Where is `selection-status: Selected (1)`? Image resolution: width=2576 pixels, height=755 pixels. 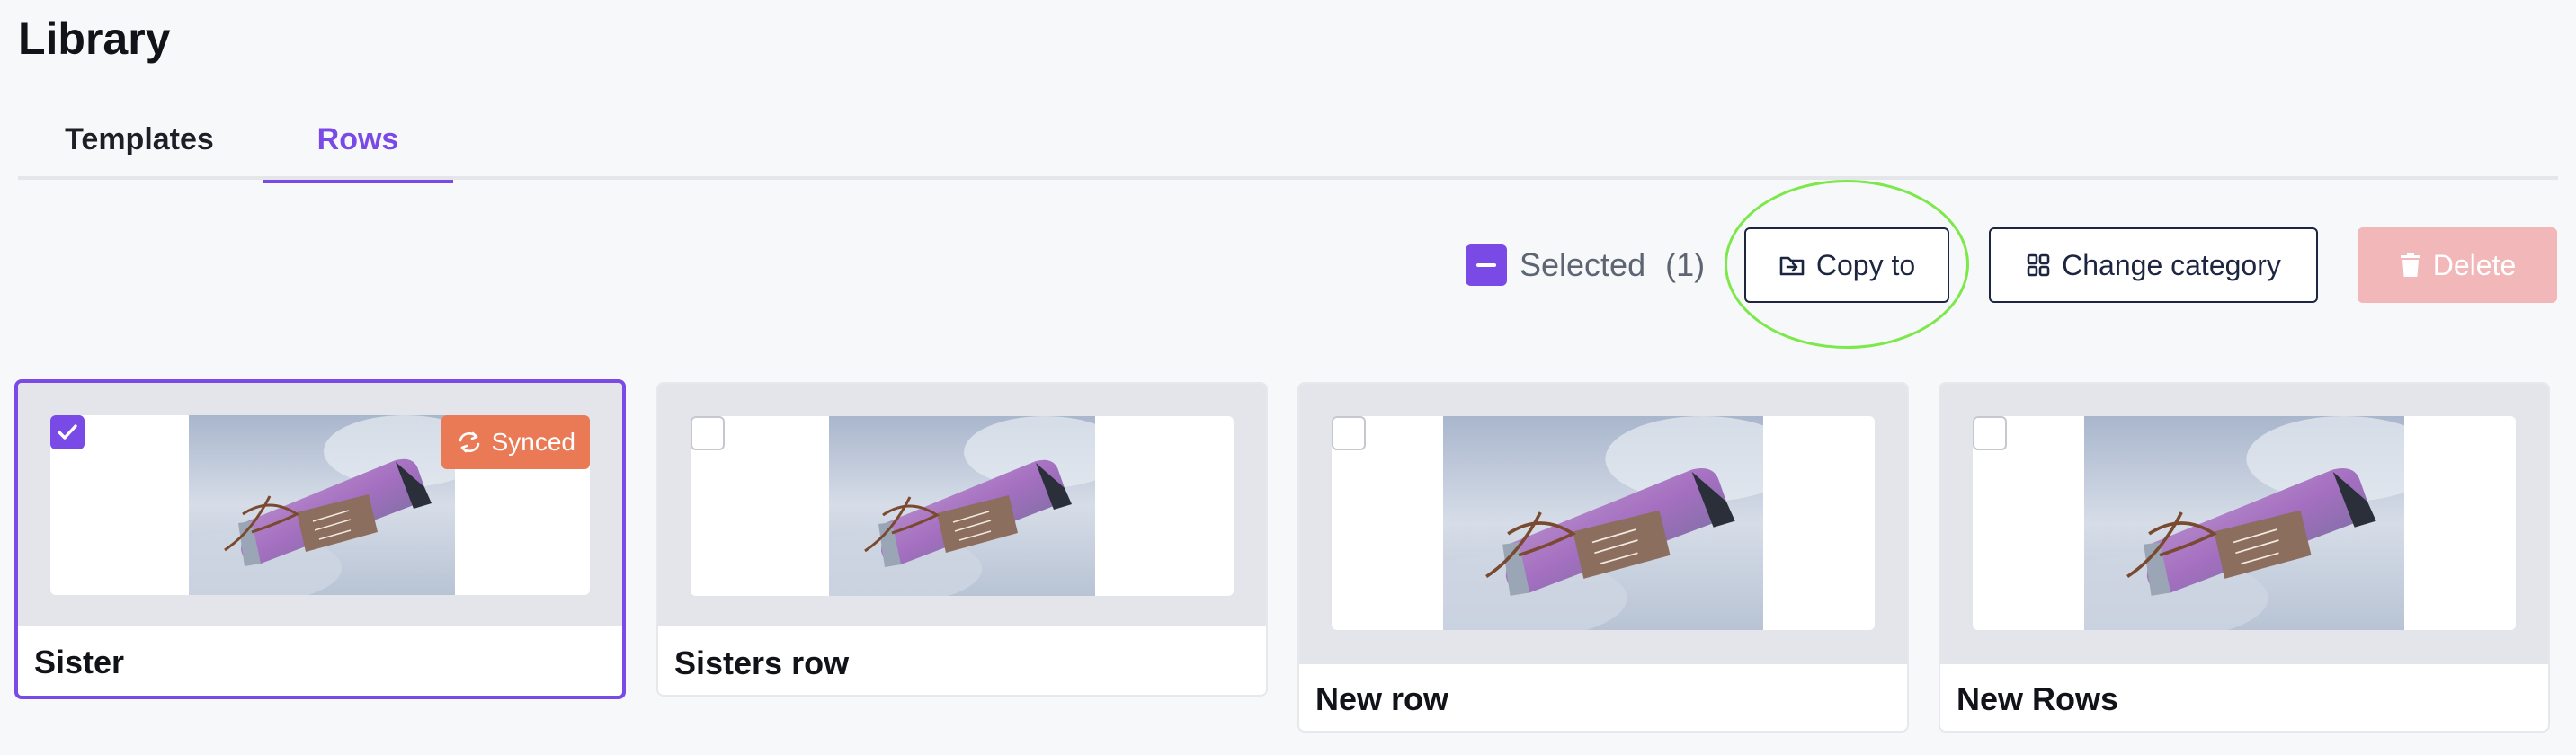
selection-status: Selected (1) is located at coordinates (1586, 265).